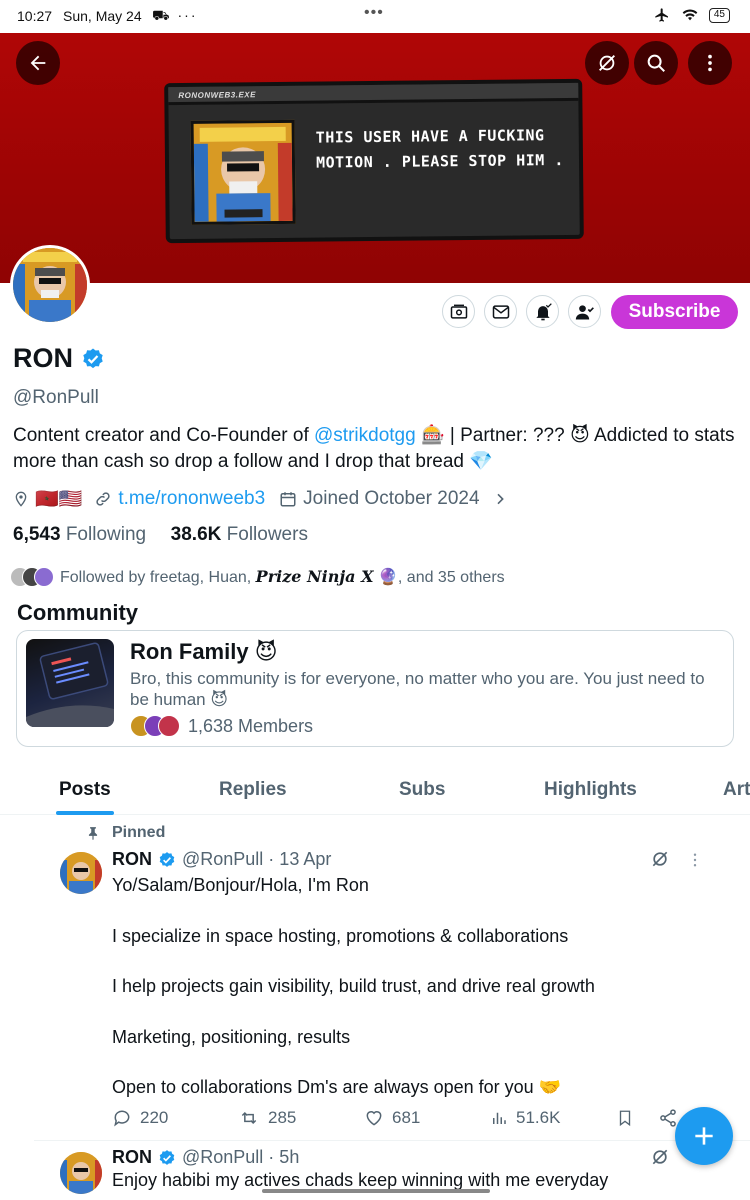  I want to click on pin-icon, so click(93, 833).